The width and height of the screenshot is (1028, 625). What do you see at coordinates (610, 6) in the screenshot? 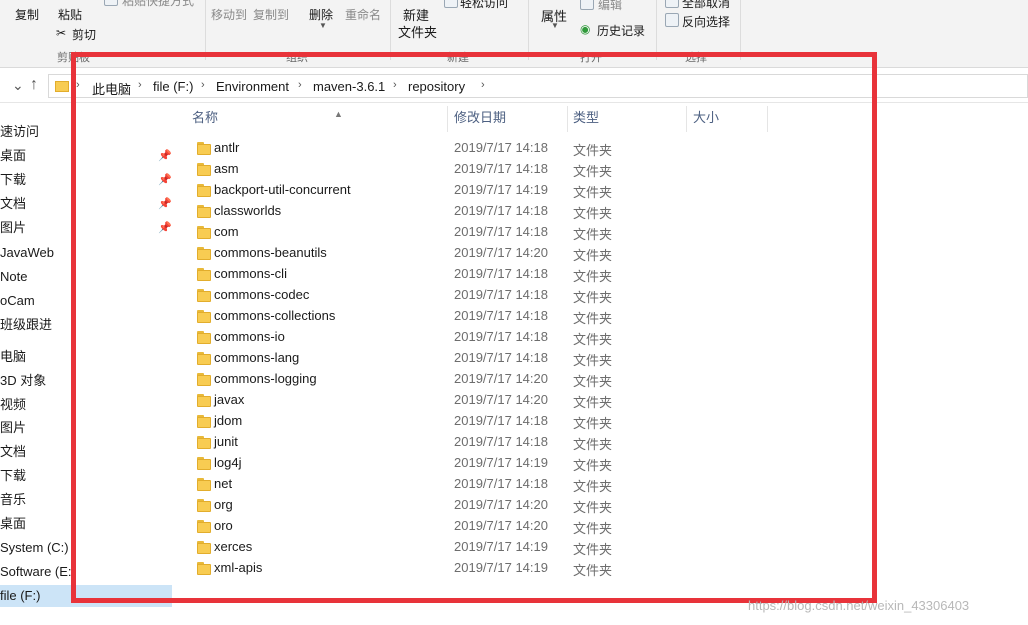
I see `edit-button: 编辑` at bounding box center [610, 6].